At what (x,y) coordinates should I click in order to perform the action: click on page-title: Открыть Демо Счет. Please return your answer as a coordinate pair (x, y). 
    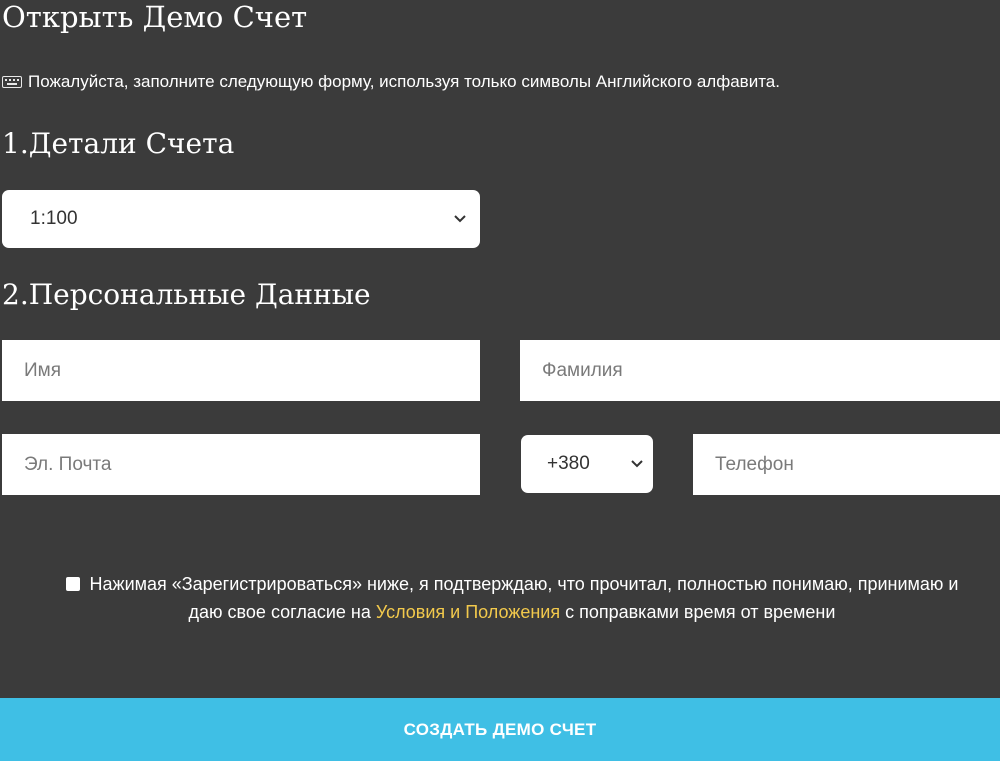
    Looking at the image, I should click on (155, 17).